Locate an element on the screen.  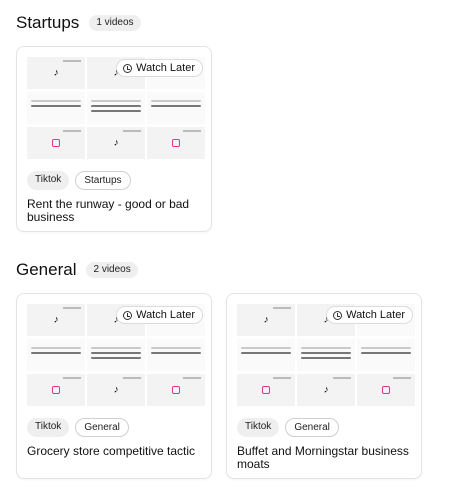
section-header: Startups 1 videos is located at coordinates (114, 23).